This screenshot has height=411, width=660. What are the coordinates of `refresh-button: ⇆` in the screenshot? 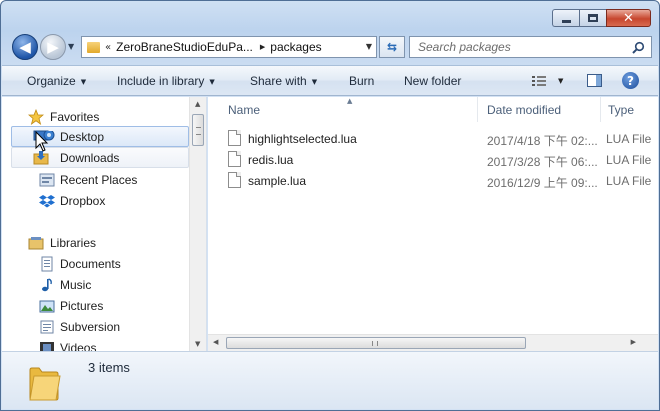 It's located at (392, 47).